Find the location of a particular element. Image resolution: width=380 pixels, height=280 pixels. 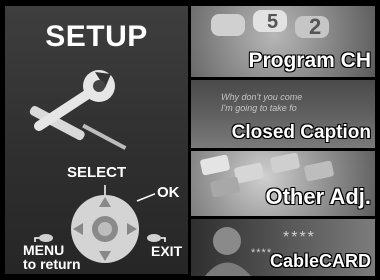

page-title: SETUP is located at coordinates (96, 36).